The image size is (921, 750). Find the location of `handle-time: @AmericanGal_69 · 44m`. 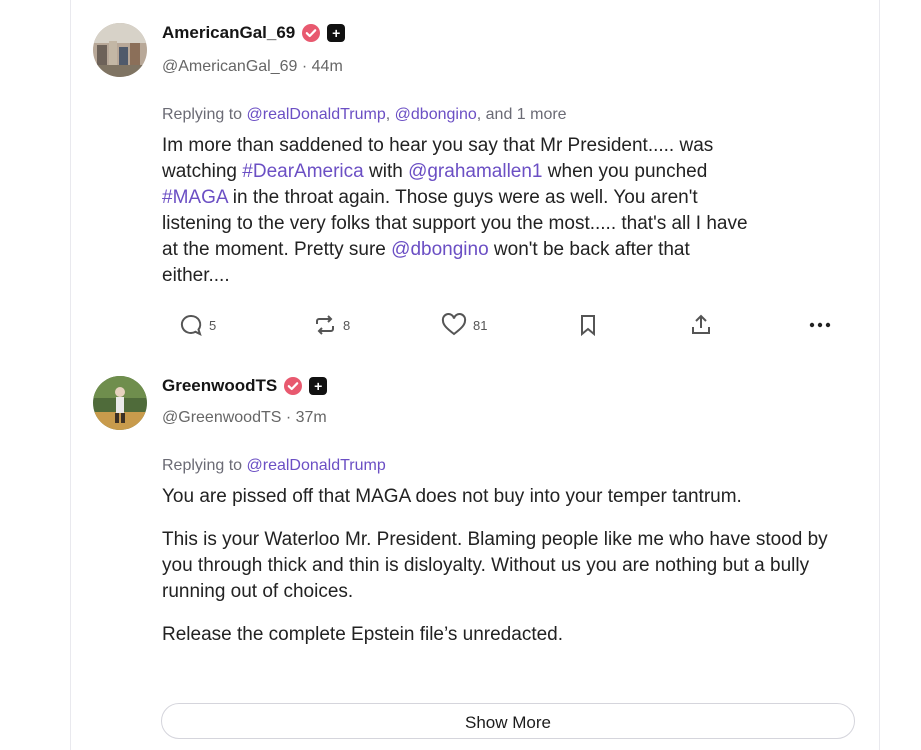

handle-time: @AmericanGal_69 · 44m is located at coordinates (252, 67).